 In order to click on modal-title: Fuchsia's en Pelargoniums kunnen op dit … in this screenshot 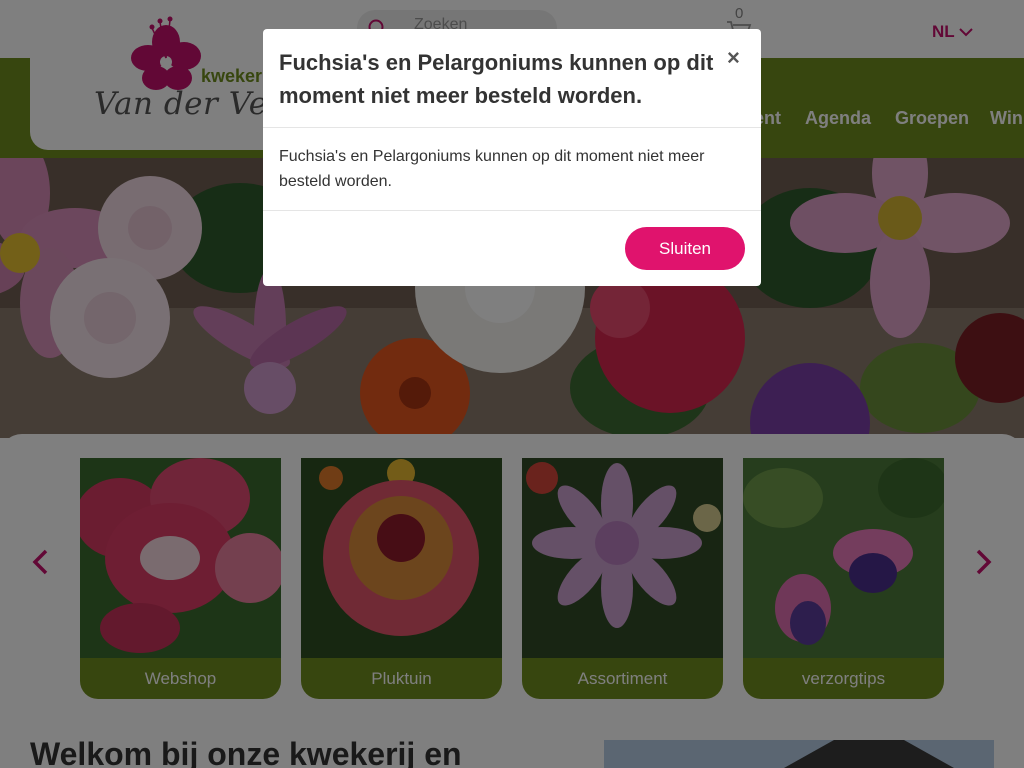, I will do `click(496, 79)`.